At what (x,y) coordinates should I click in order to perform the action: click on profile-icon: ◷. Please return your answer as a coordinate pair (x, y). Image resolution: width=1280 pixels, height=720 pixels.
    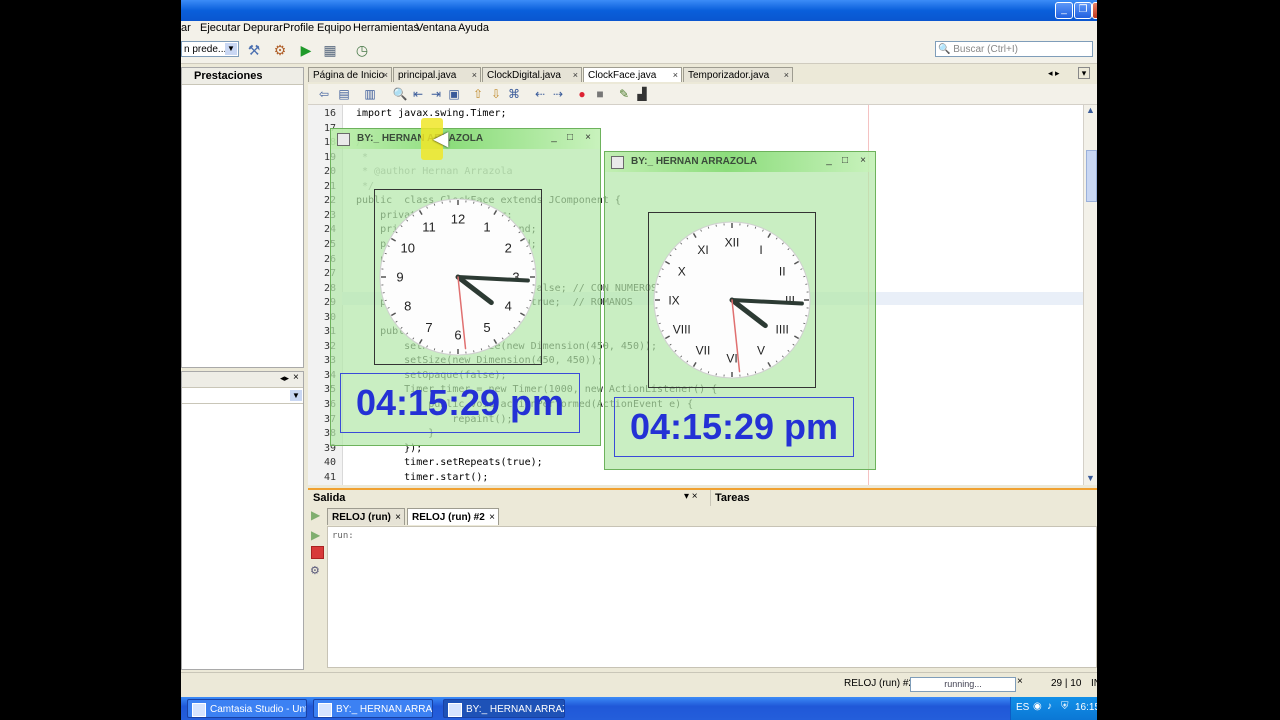
    Looking at the image, I should click on (362, 50).